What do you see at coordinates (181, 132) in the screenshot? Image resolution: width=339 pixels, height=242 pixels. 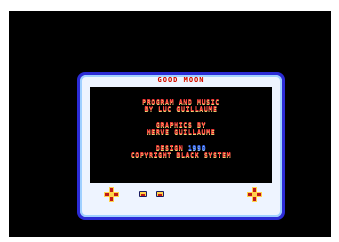 I see `credit-graphics-line2: HERVE GUILLAUME` at bounding box center [181, 132].